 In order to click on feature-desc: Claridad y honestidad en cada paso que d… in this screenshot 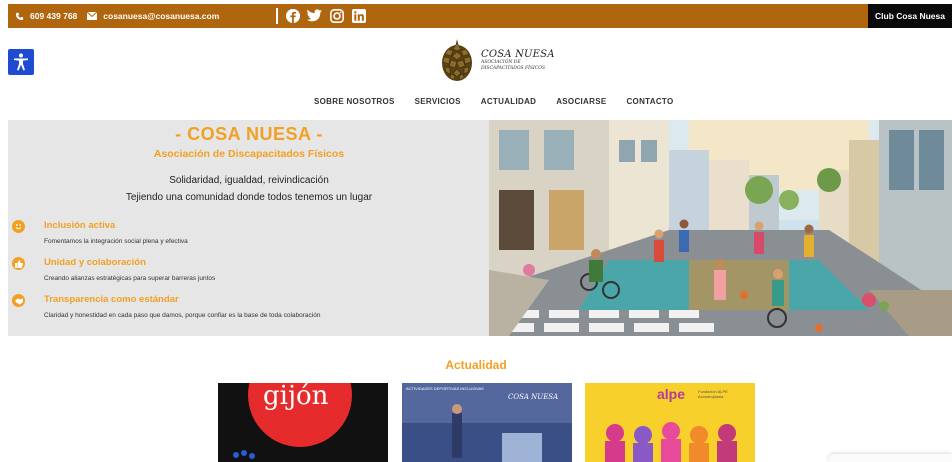, I will do `click(182, 315)`.